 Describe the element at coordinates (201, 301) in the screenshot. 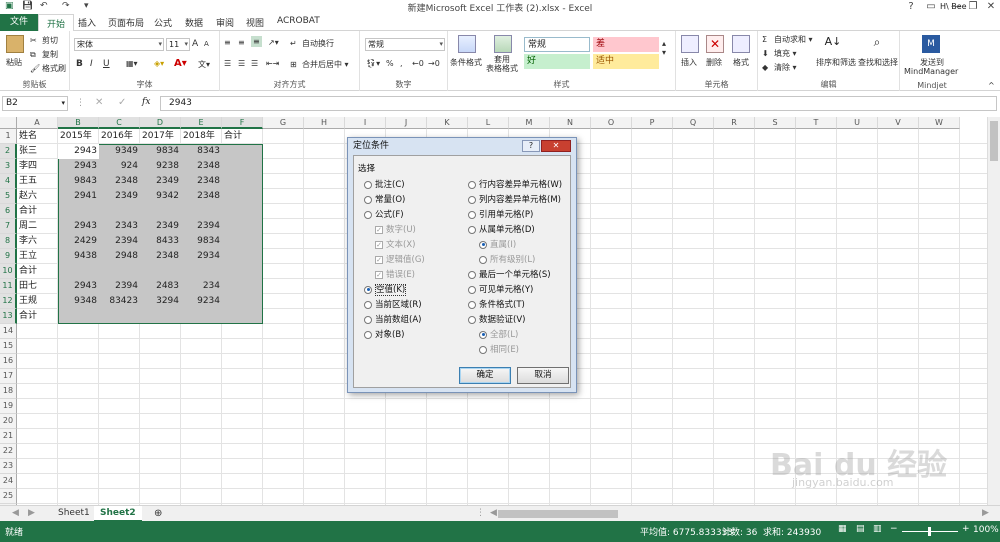

I see `cell: 9234` at that location.